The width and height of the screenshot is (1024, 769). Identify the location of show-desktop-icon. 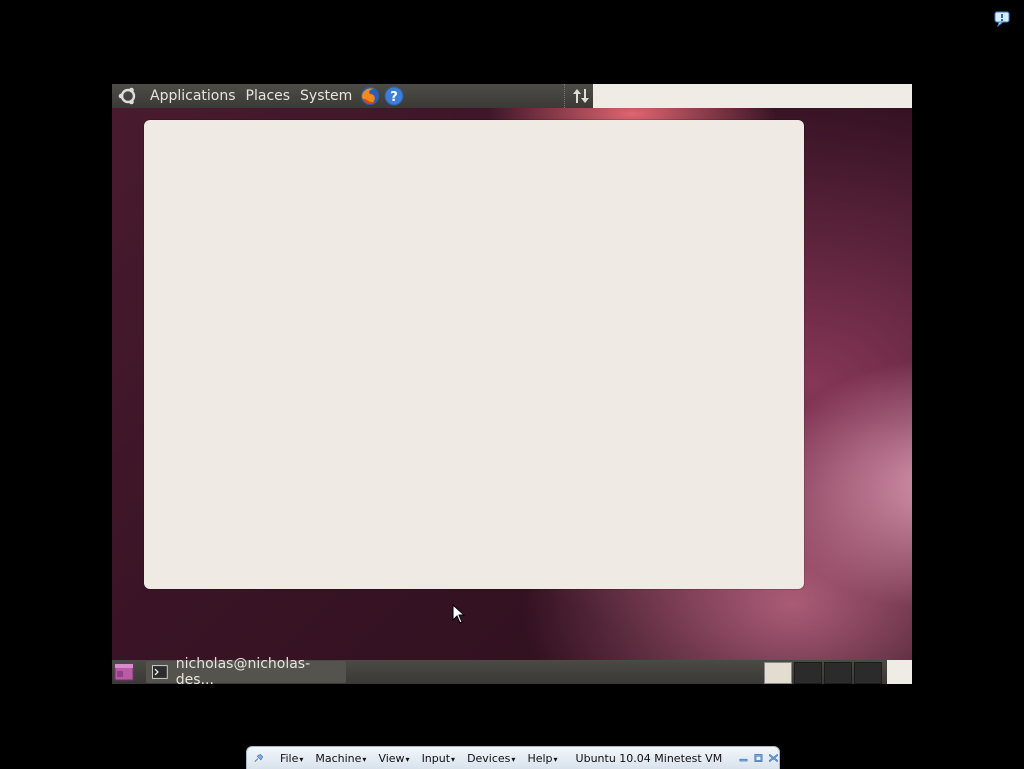
(124, 672).